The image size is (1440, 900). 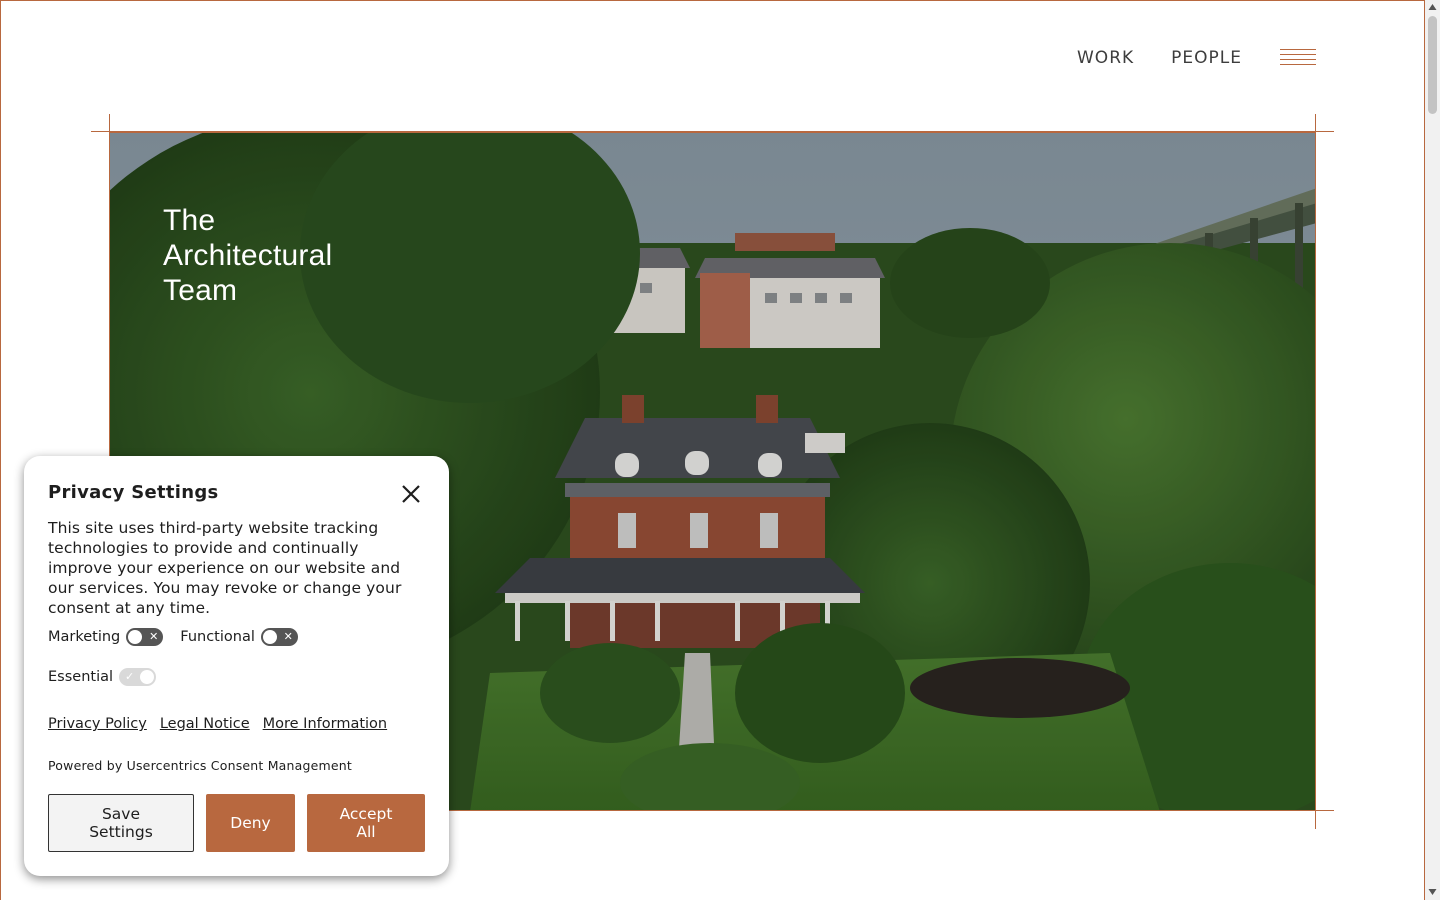 What do you see at coordinates (217, 637) in the screenshot?
I see `toggle-label: Functional` at bounding box center [217, 637].